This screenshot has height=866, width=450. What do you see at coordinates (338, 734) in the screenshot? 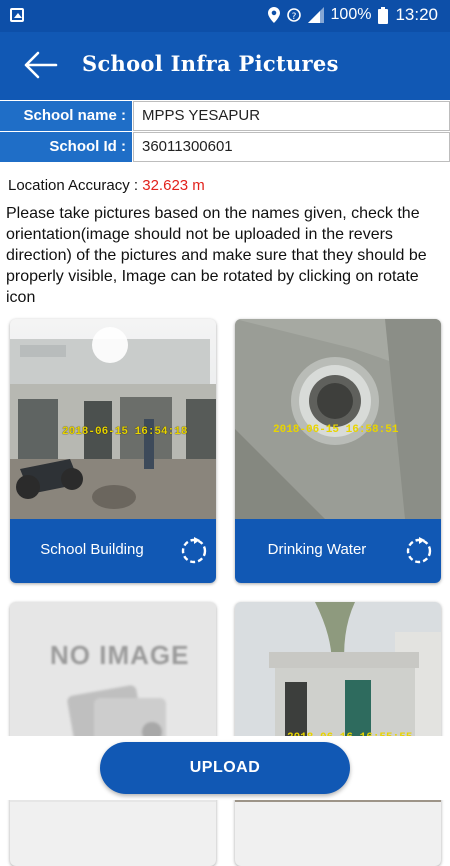
I see `photo-card-toilet: 2018-06-16 16:55:55` at bounding box center [338, 734].